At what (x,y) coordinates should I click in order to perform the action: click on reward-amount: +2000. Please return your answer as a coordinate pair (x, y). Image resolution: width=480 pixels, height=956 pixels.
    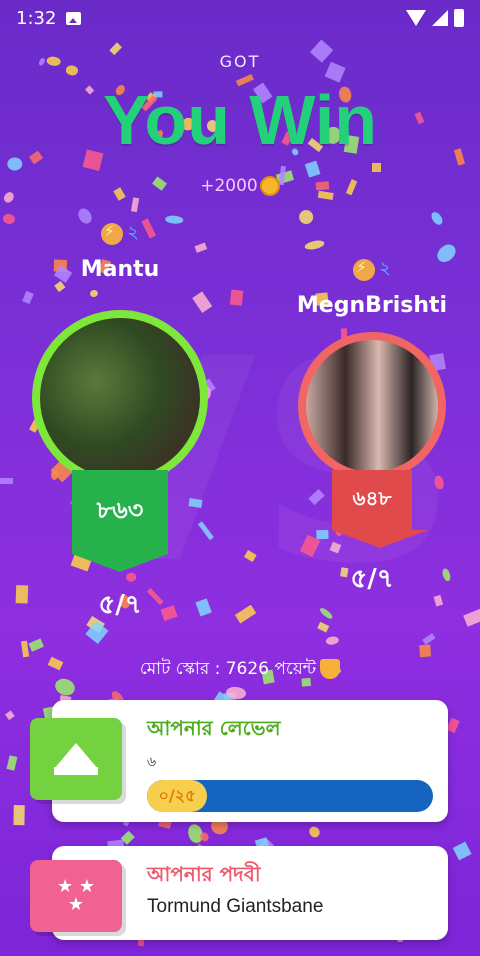
    Looking at the image, I should click on (240, 186).